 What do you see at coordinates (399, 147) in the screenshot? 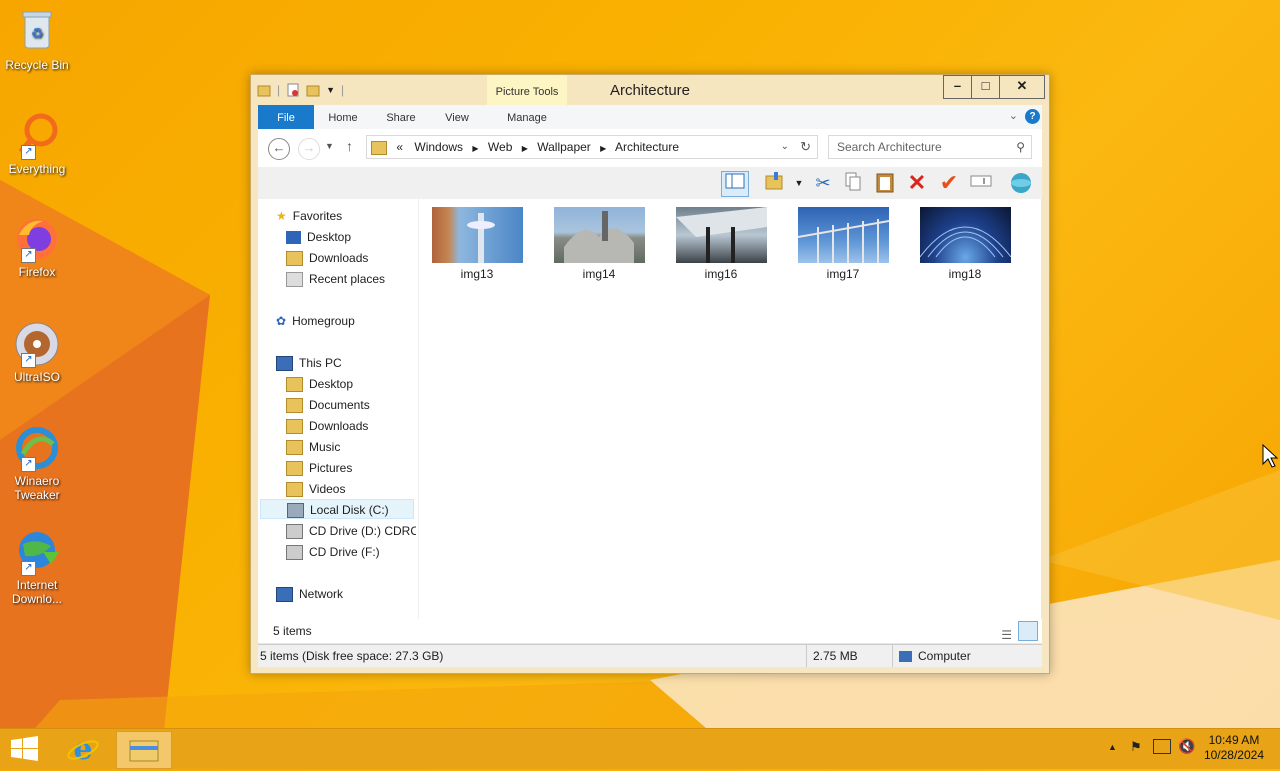
I see `breadcrumb-overflow: «` at bounding box center [399, 147].